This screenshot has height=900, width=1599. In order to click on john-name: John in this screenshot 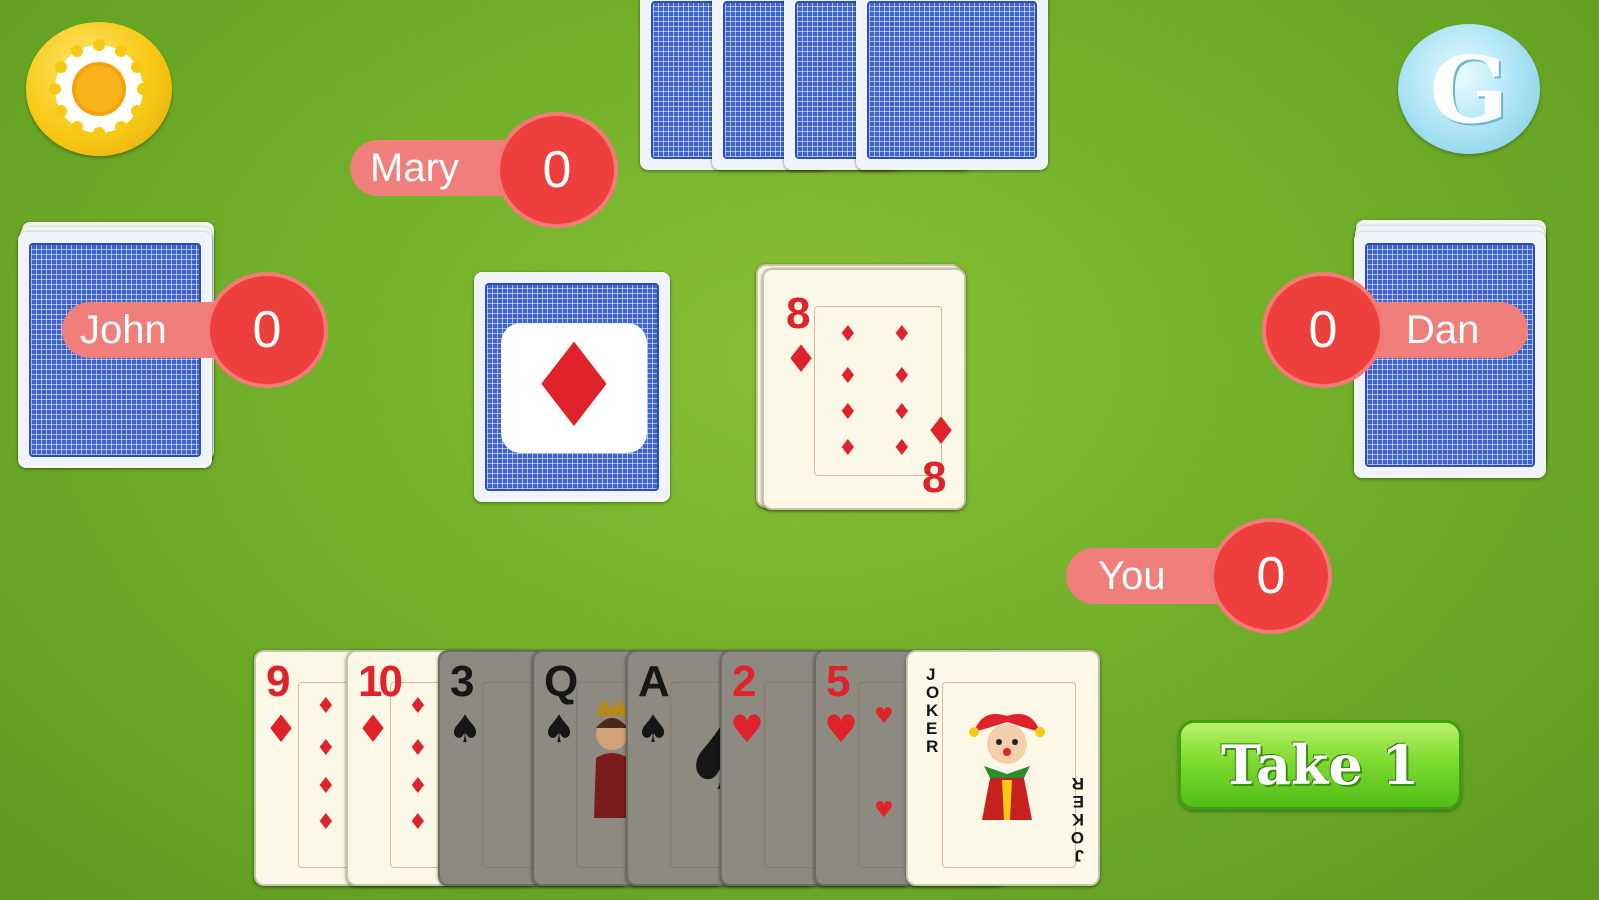, I will do `click(123, 330)`.